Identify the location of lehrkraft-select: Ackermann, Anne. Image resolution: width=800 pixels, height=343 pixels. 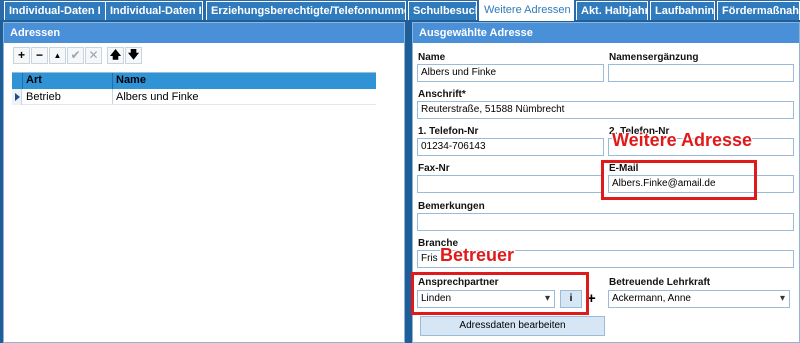
(699, 299).